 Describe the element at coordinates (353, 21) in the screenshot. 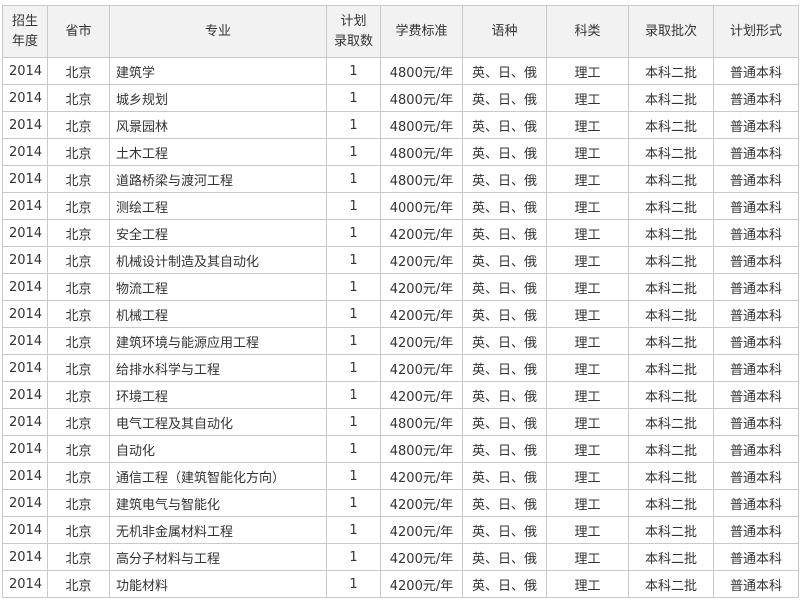

I see `header-quota-line1: 计划` at that location.